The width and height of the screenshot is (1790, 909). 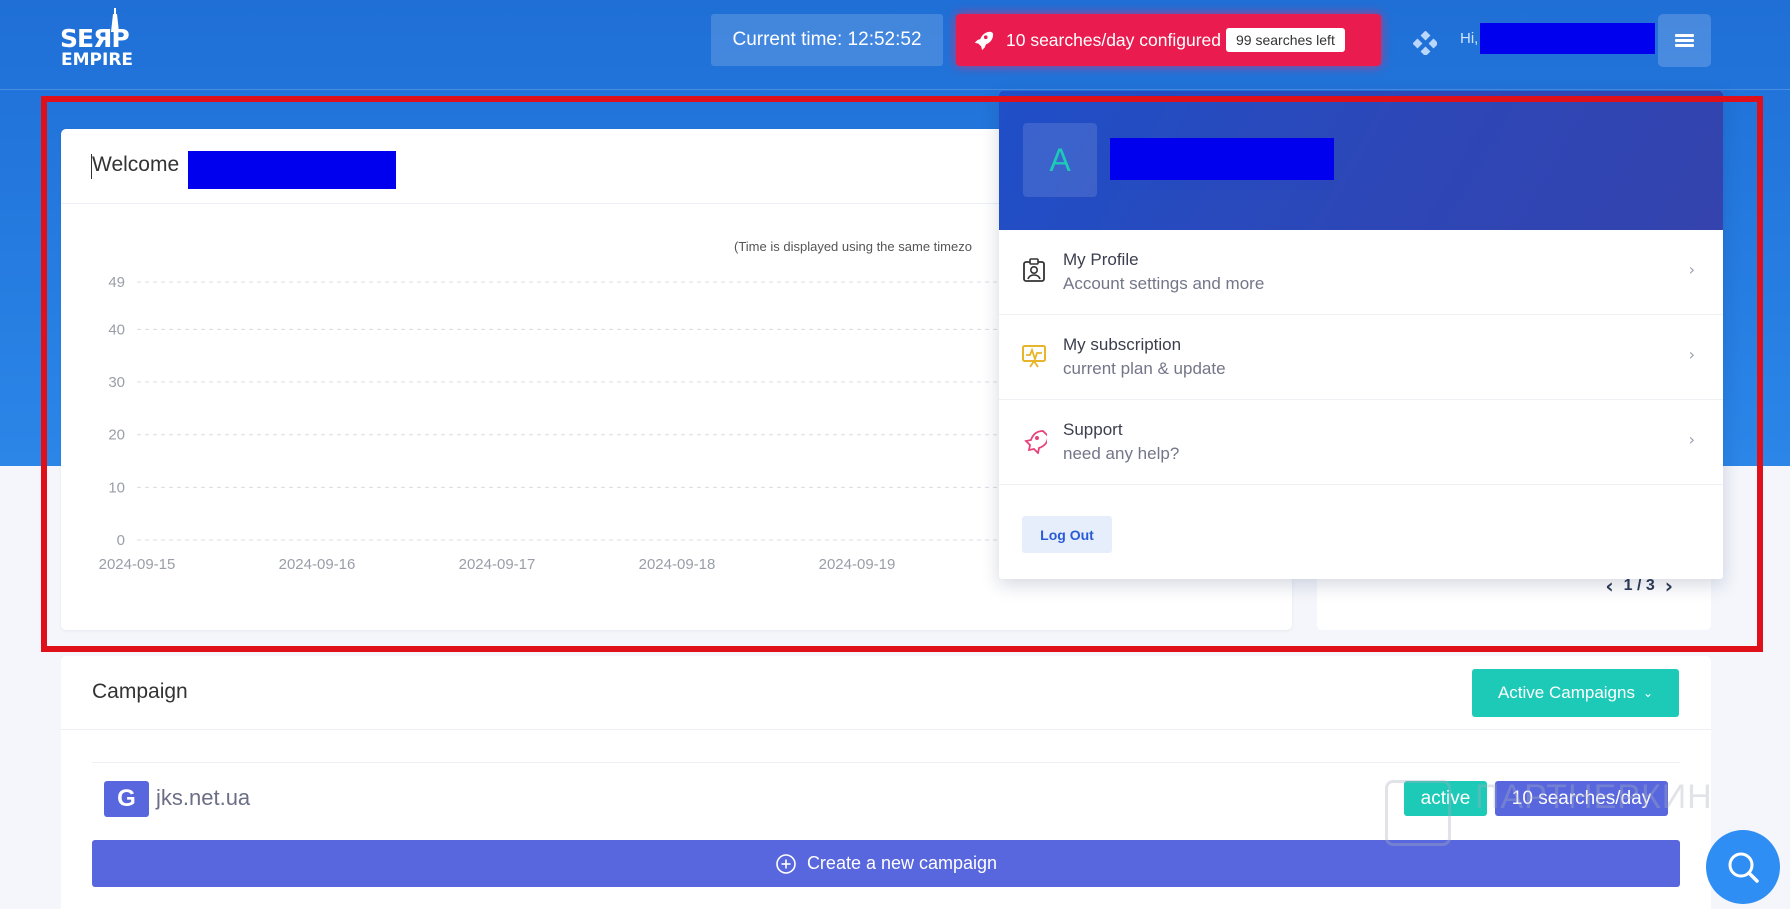 I want to click on campaign-title: Campaign, so click(x=140, y=691).